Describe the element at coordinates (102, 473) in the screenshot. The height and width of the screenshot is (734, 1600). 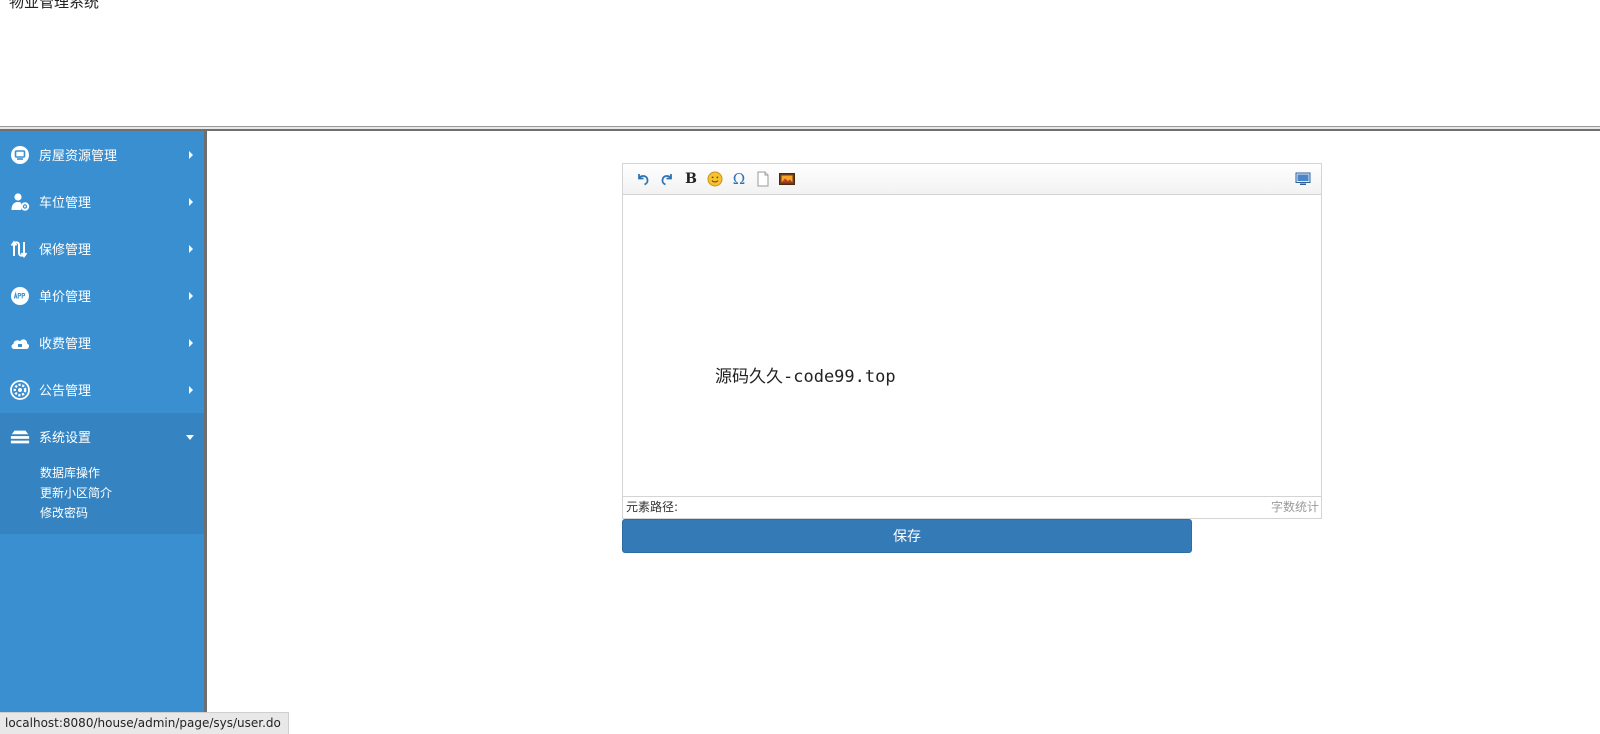
I see `submenu-item-database: 数据库操作` at that location.